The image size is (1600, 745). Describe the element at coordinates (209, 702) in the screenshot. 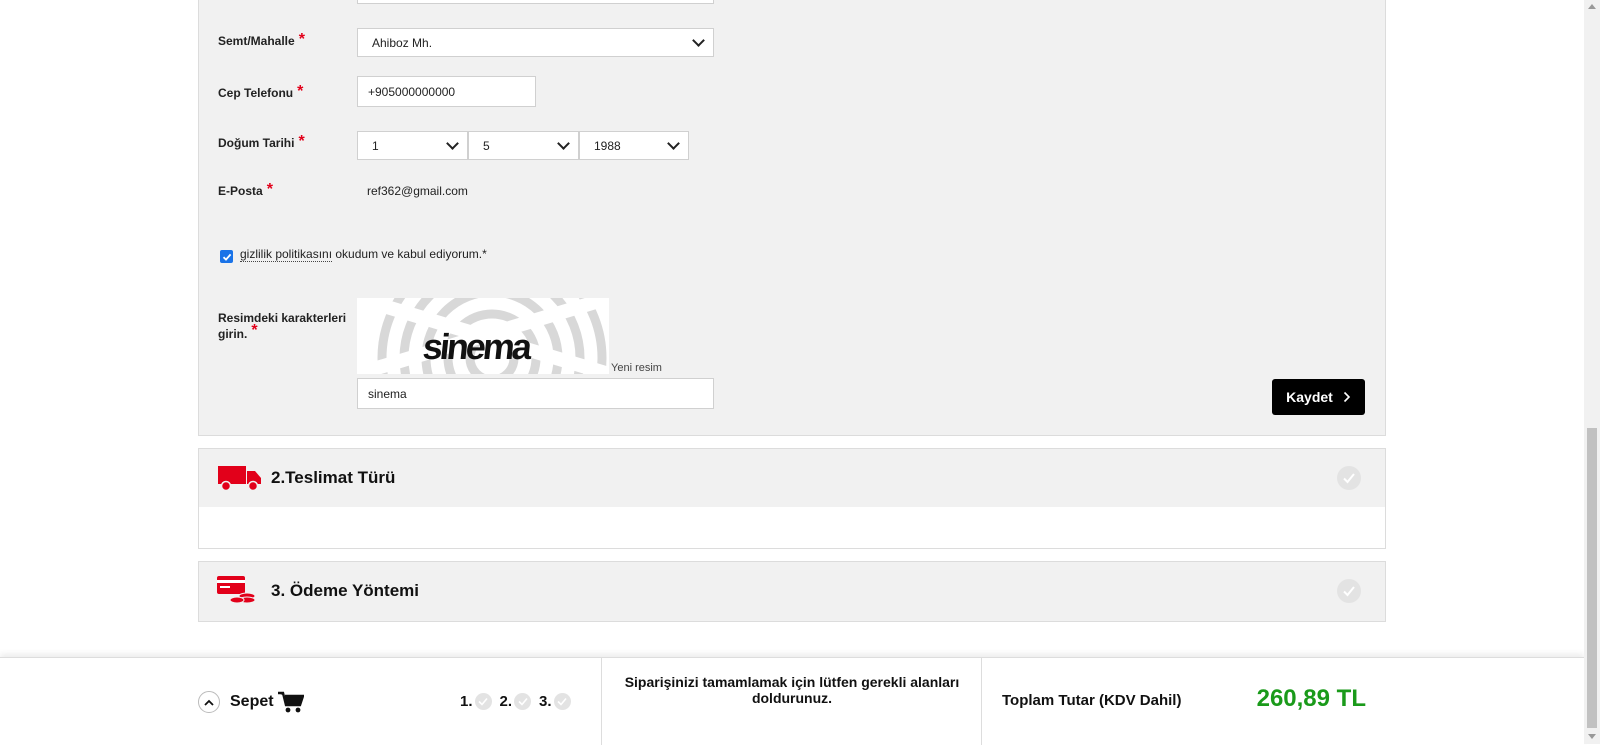

I see `chevron-up-icon` at that location.